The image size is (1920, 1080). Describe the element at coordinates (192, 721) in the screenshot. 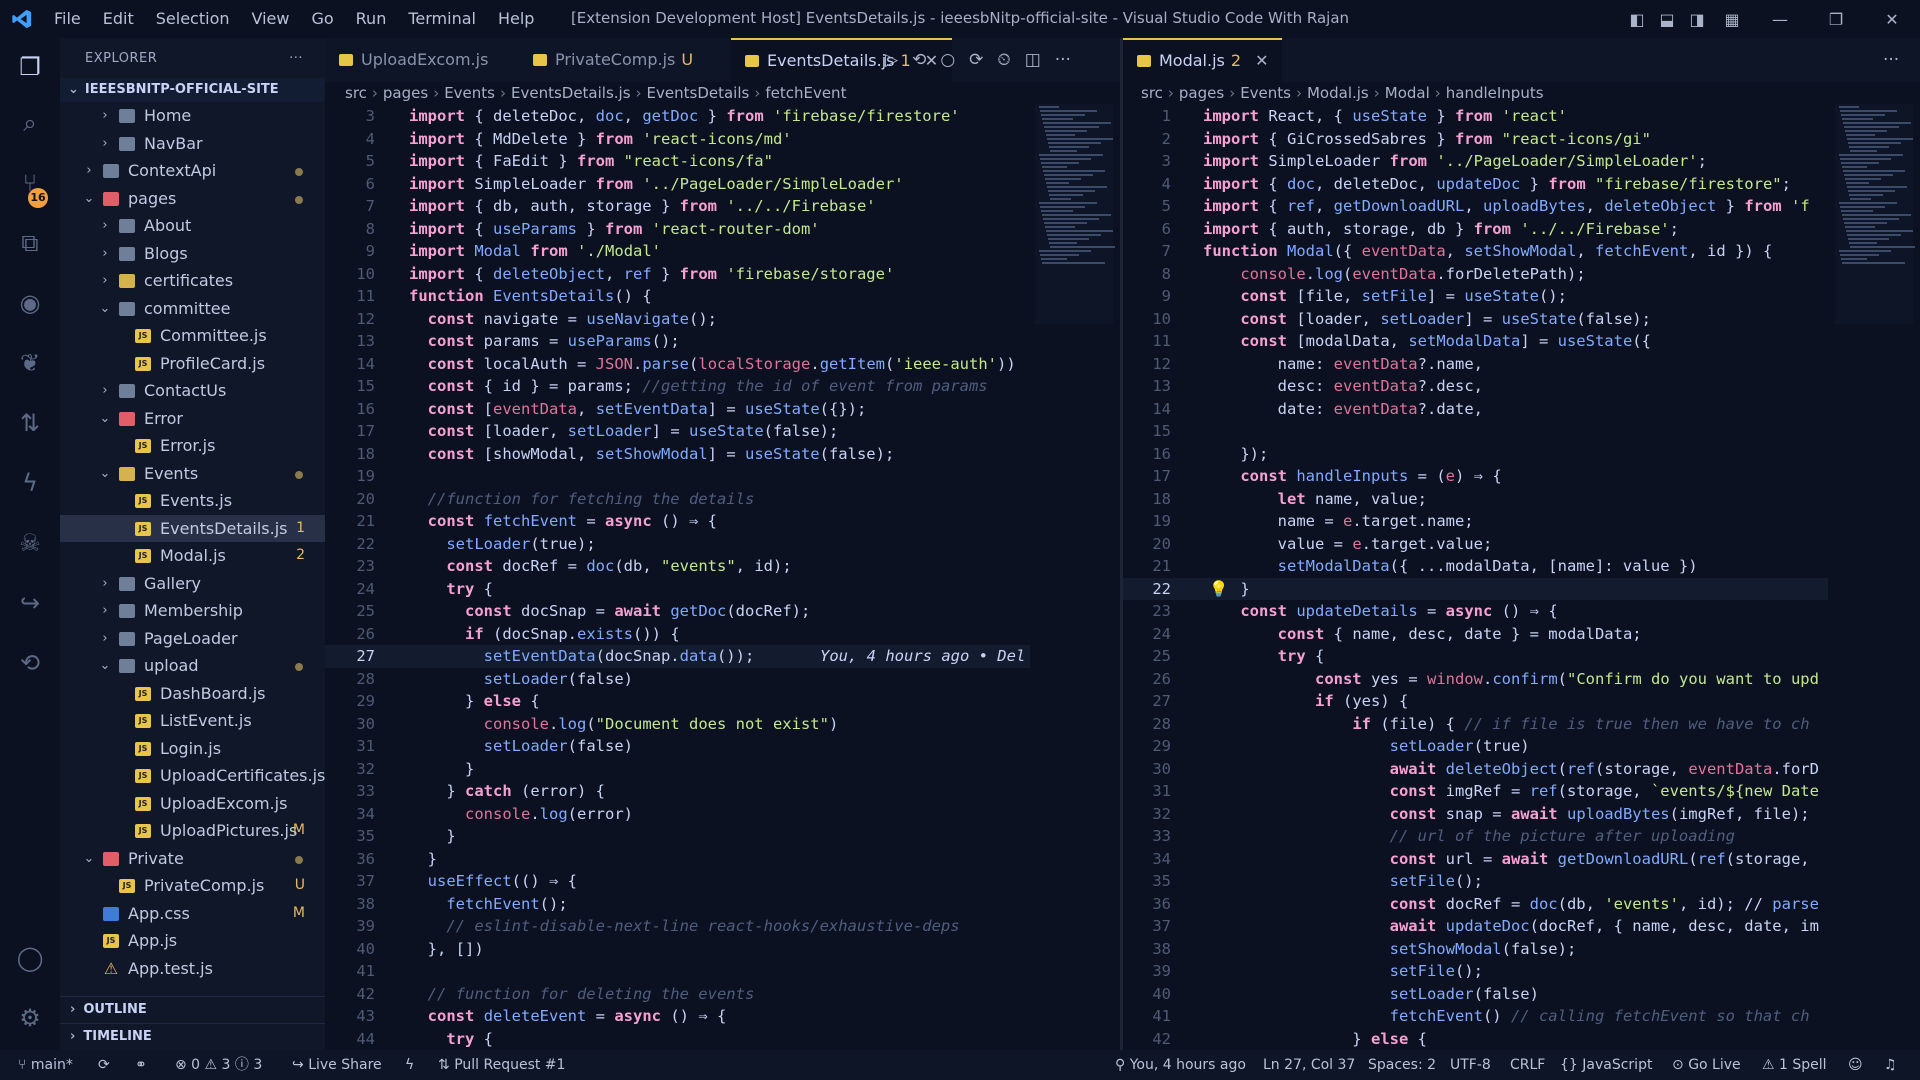

I see `file-item: JS ListEvent.js` at that location.